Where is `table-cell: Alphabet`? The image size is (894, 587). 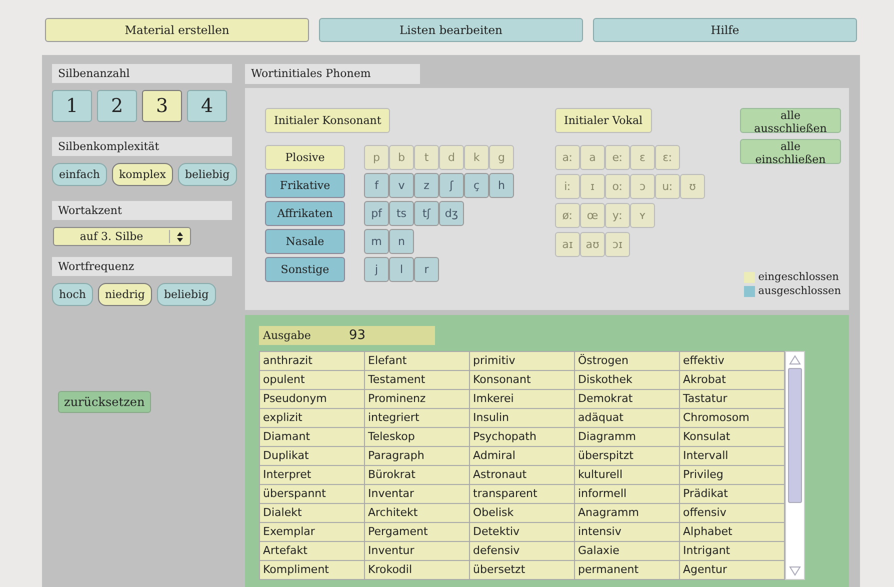 table-cell: Alphabet is located at coordinates (732, 532).